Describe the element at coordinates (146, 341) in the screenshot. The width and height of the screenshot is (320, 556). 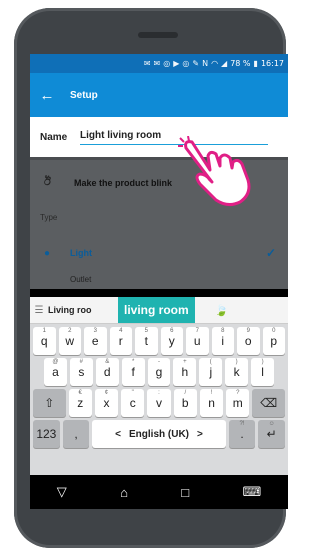
I see `key-t: 5t` at that location.